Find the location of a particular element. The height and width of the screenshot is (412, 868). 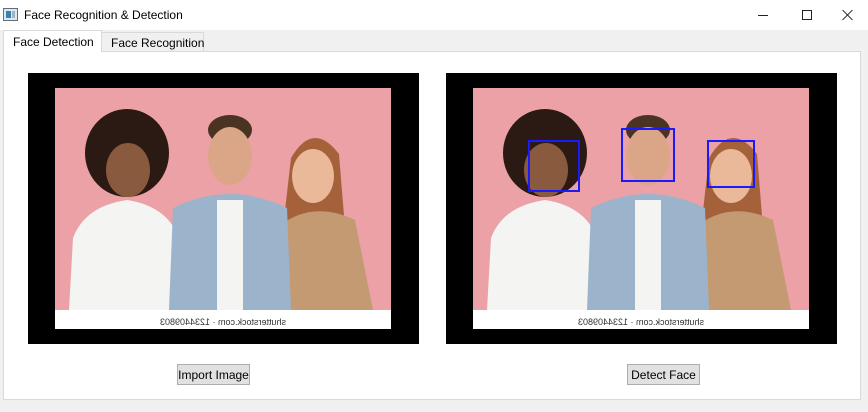

tab-face-recognition: Face Recognition is located at coordinates (152, 41).